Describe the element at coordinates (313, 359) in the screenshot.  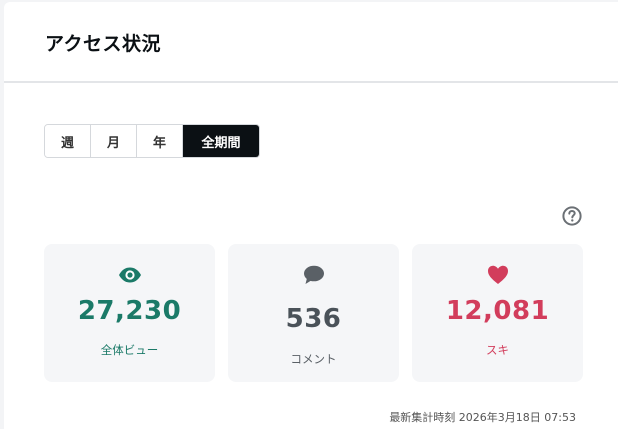
I see `comments-label: コメント` at that location.